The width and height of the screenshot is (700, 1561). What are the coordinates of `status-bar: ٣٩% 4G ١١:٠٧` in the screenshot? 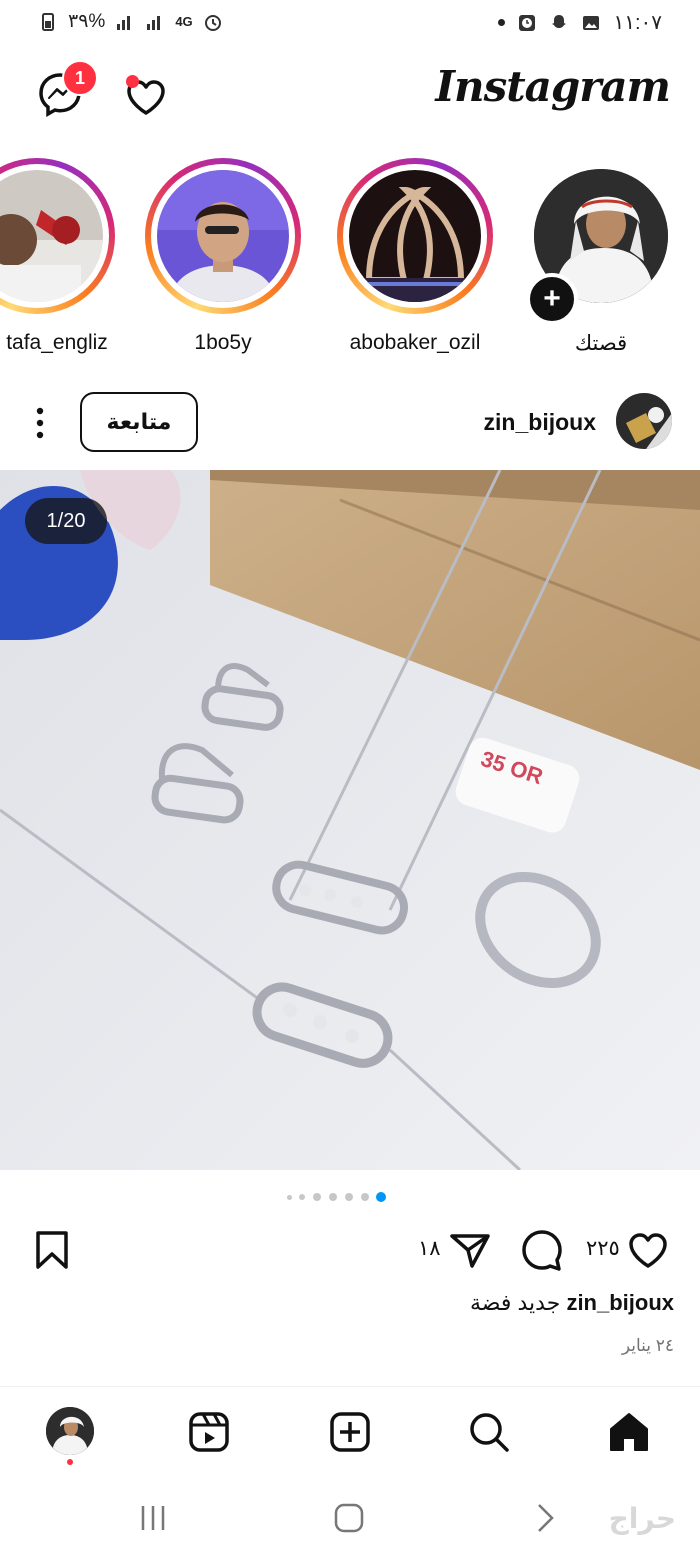 It's located at (350, 23).